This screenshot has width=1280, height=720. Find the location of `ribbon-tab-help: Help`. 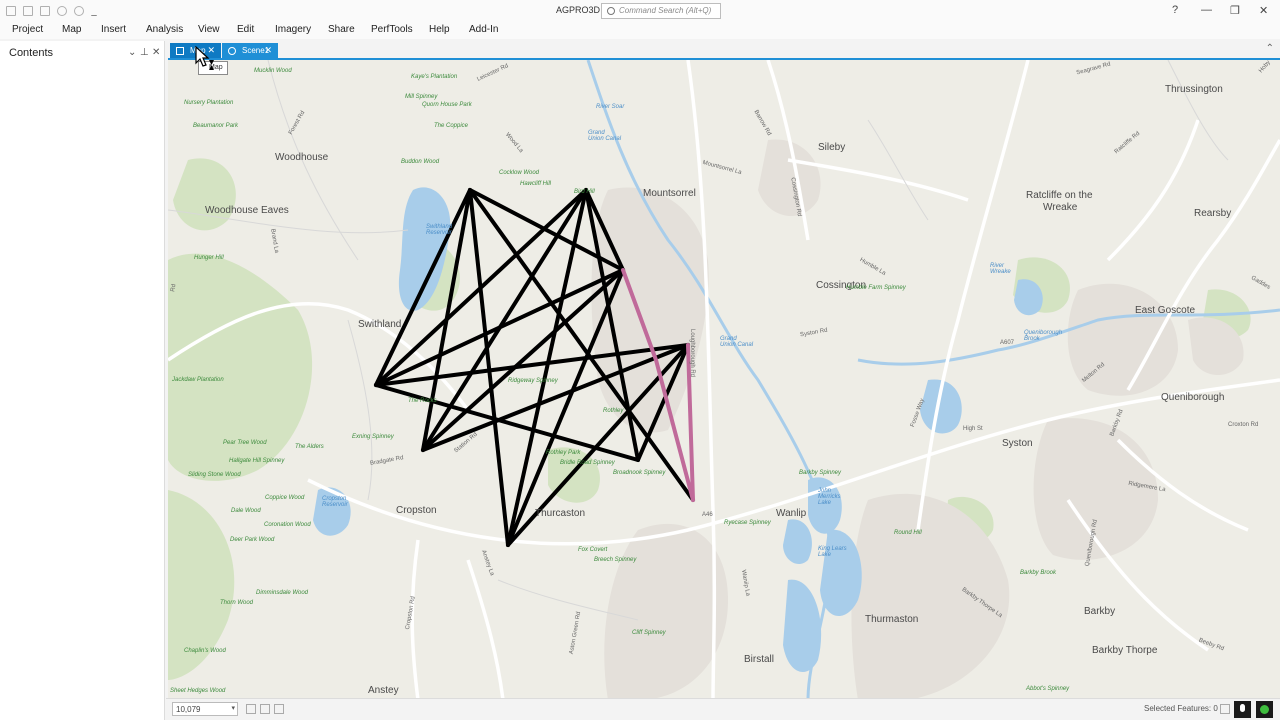

ribbon-tab-help: Help is located at coordinates (439, 29).